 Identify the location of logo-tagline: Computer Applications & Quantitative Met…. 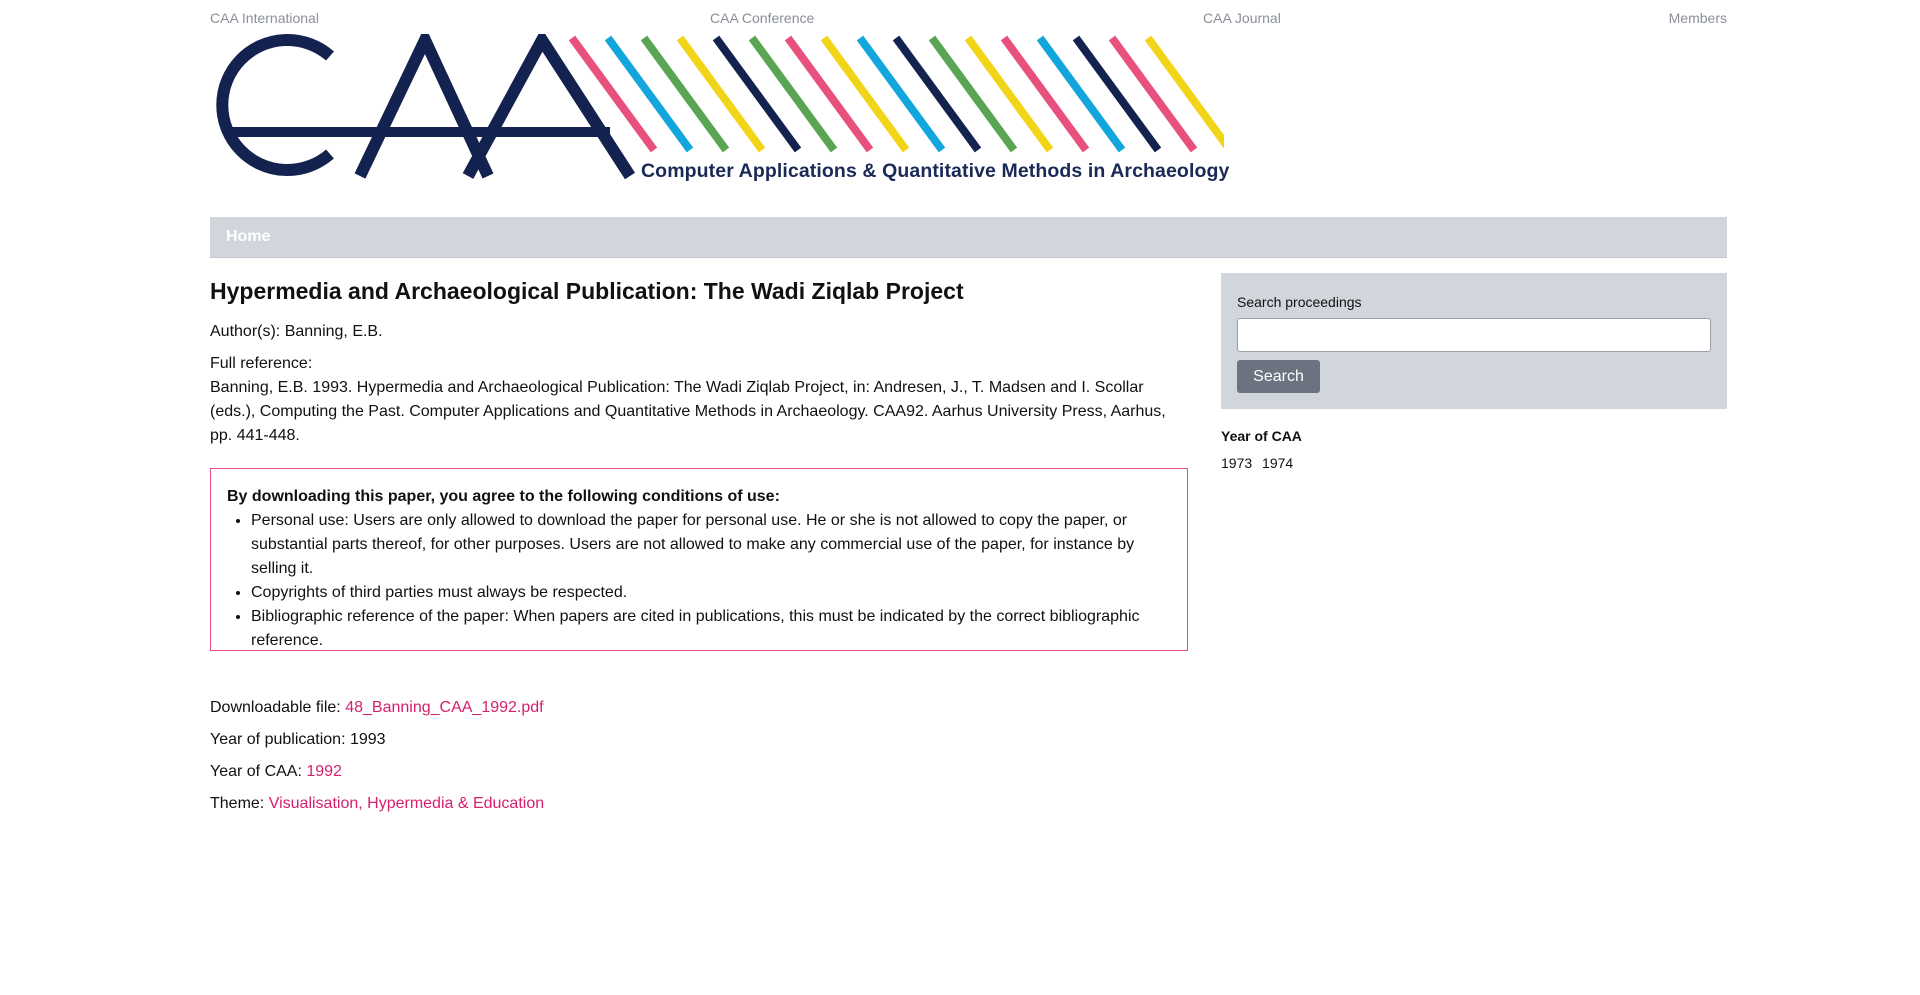
(935, 171).